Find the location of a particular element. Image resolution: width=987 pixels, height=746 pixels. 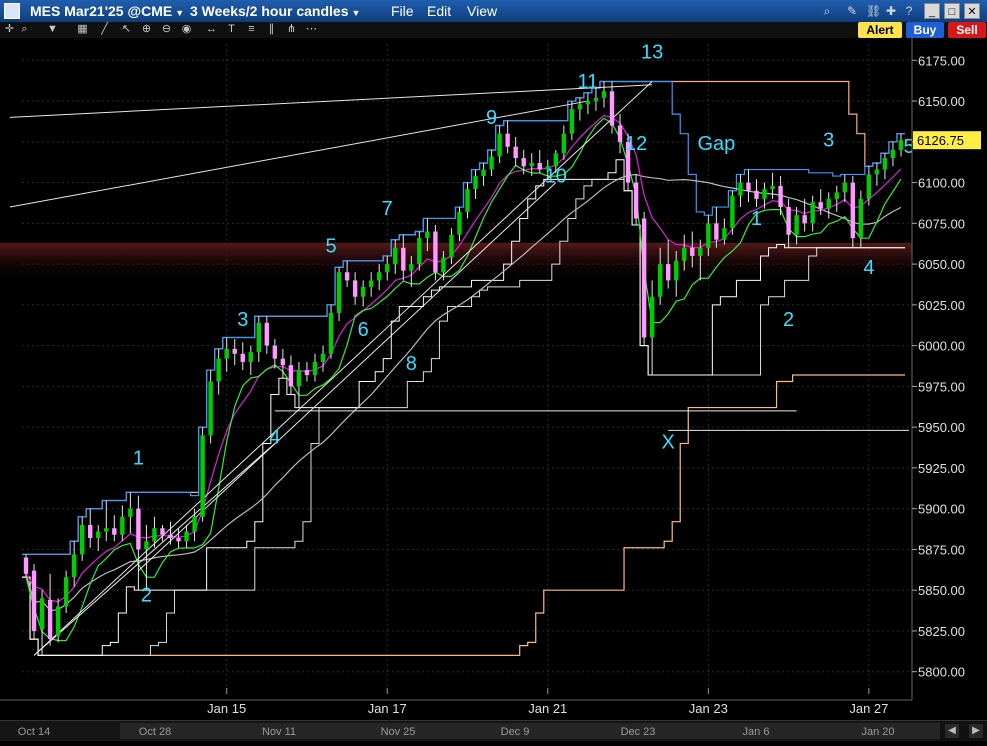

buy-button: Buy is located at coordinates (925, 30).